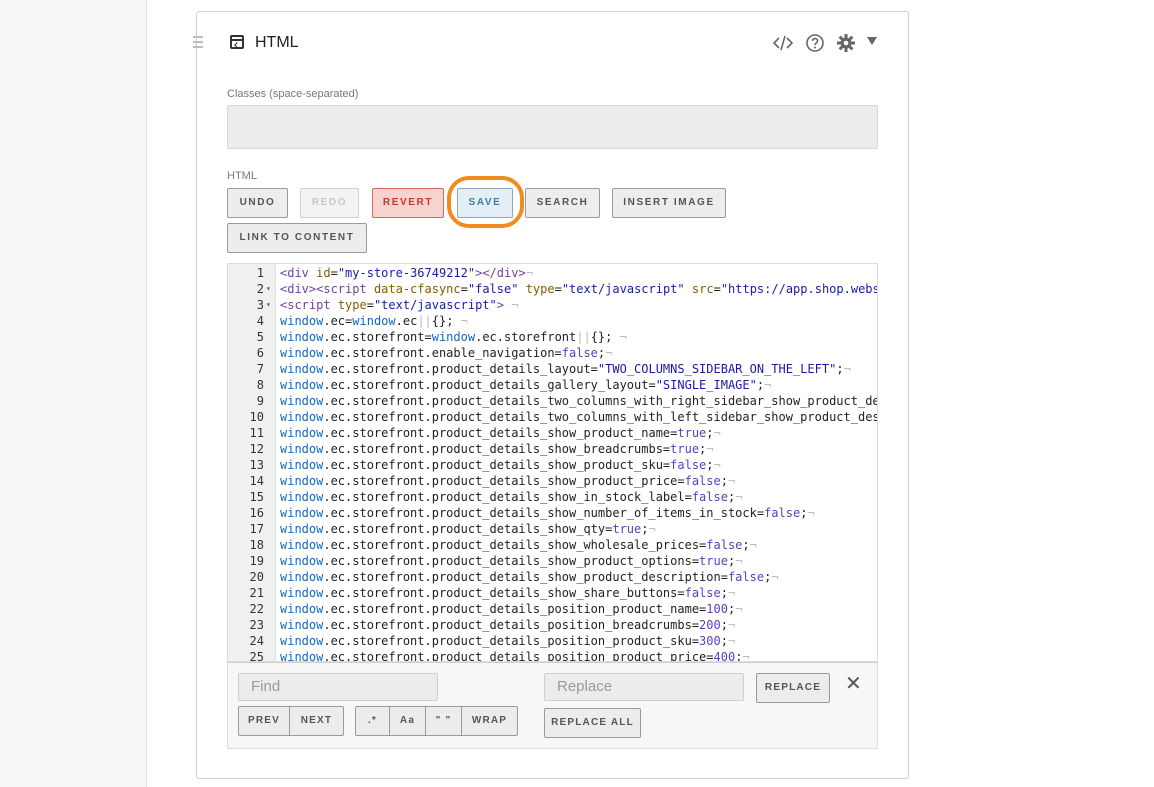 Image resolution: width=1154 pixels, height=787 pixels. What do you see at coordinates (293, 94) in the screenshot?
I see `classes-label: Classes (space-separated)` at bounding box center [293, 94].